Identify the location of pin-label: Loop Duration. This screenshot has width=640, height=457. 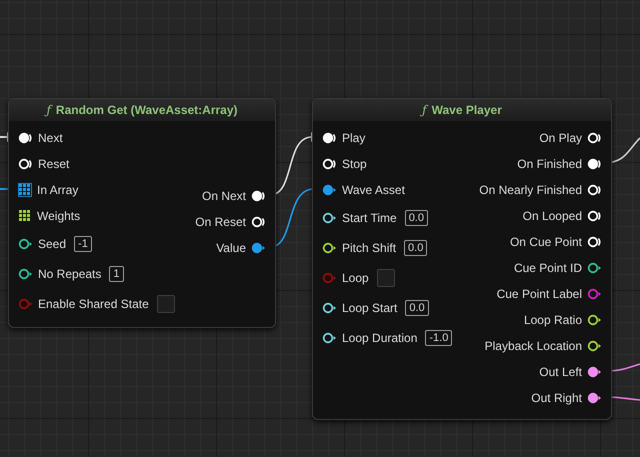
(380, 338).